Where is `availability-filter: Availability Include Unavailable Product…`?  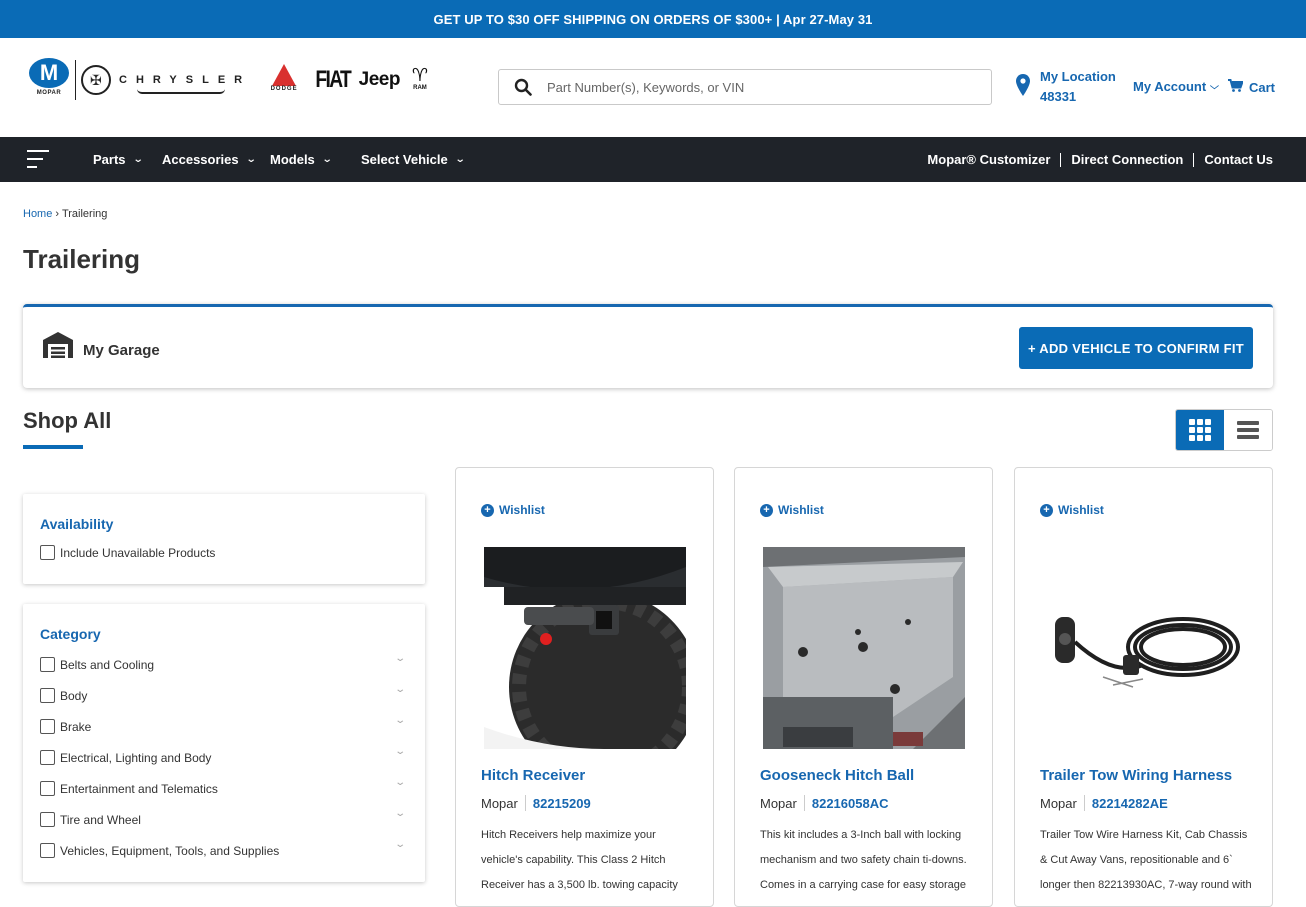
availability-filter: Availability Include Unavailable Product… is located at coordinates (224, 539).